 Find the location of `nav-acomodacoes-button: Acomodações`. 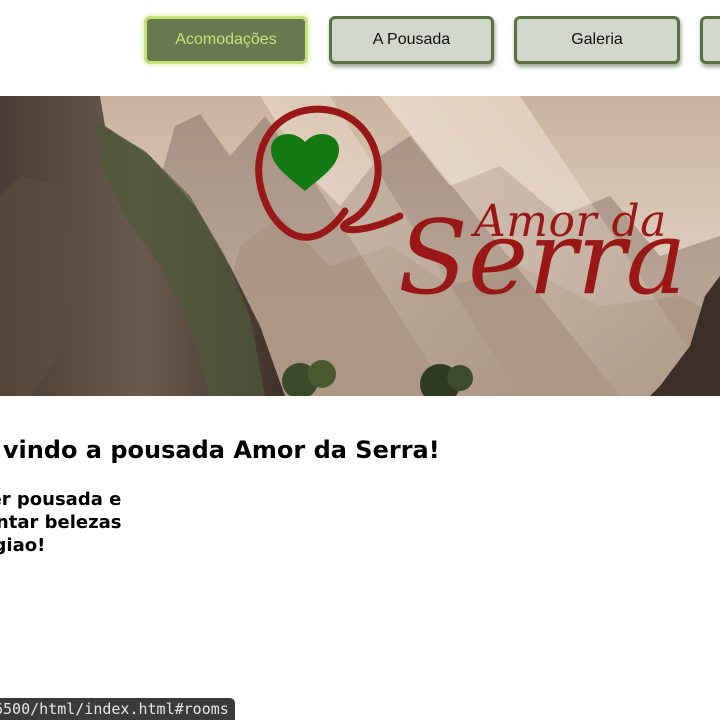

nav-acomodacoes-button: Acomodações is located at coordinates (226, 40).